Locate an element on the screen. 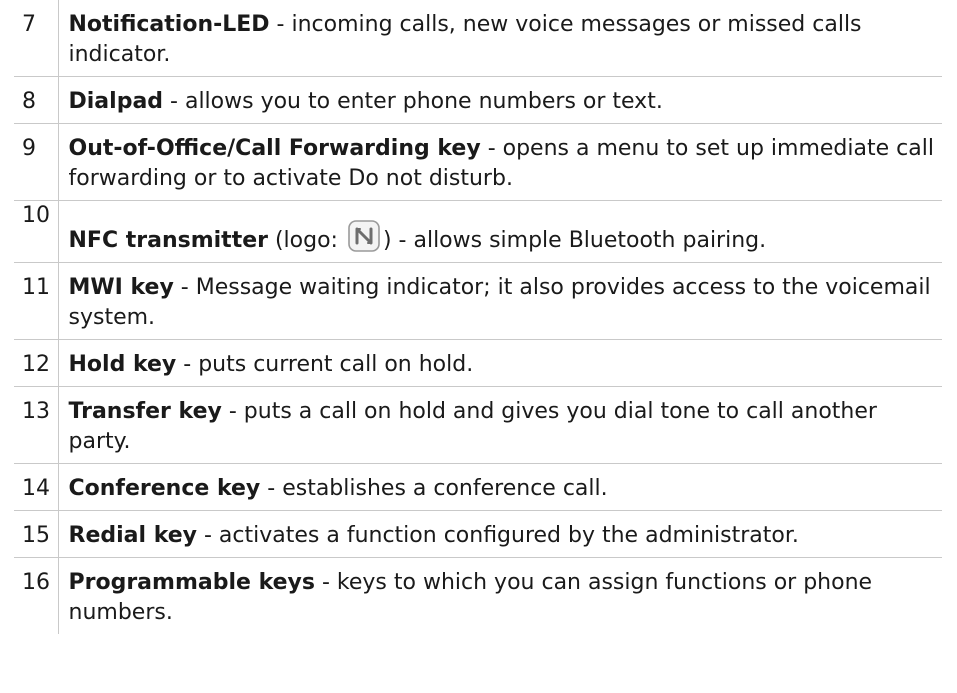 The image size is (957, 693). table-row: 12 Hold key - puts current call on hold. is located at coordinates (478, 363).